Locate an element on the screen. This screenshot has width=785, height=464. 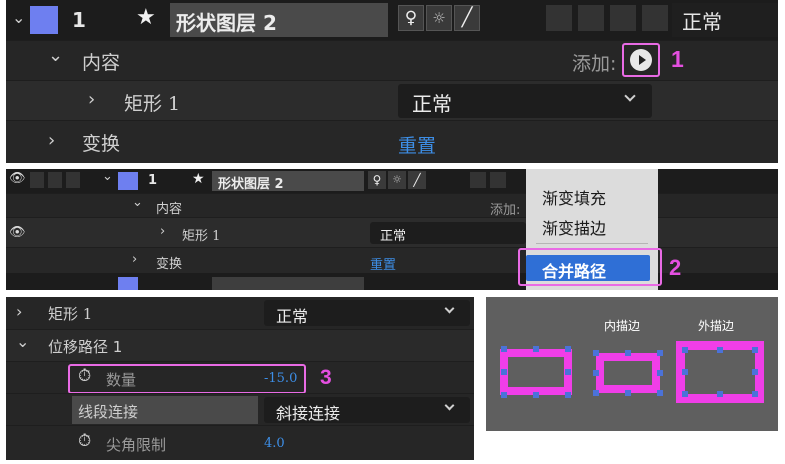
contents-row: ⌄ 内容 添加: 1 is located at coordinates (392, 60).